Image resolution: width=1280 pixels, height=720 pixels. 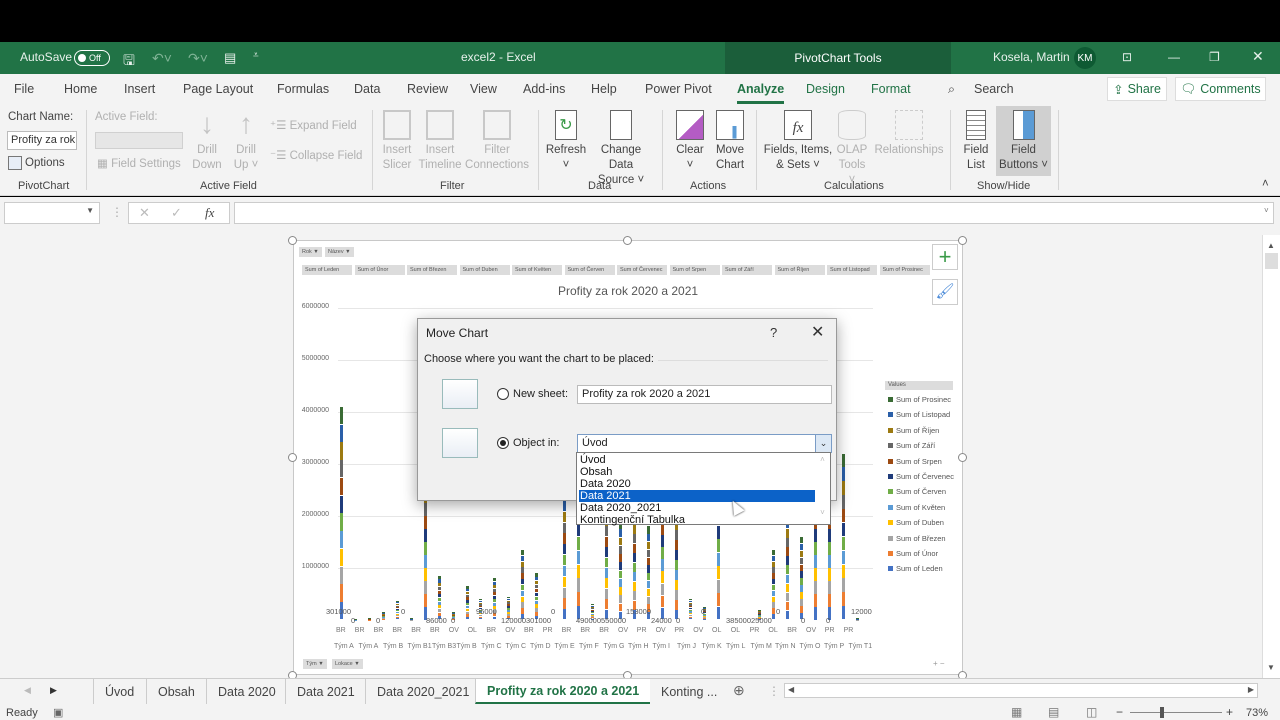 I want to click on tab-scroll-left-icon: ◀, so click(x=27, y=690).